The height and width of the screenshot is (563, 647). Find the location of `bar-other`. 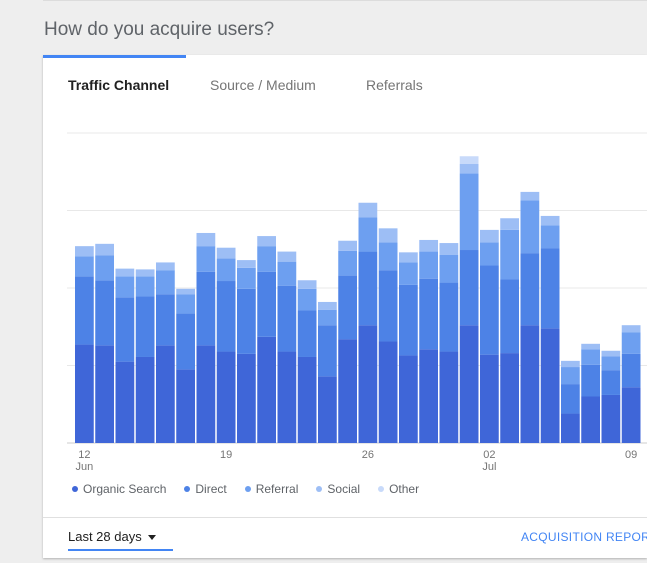

bar-other is located at coordinates (469, 160).